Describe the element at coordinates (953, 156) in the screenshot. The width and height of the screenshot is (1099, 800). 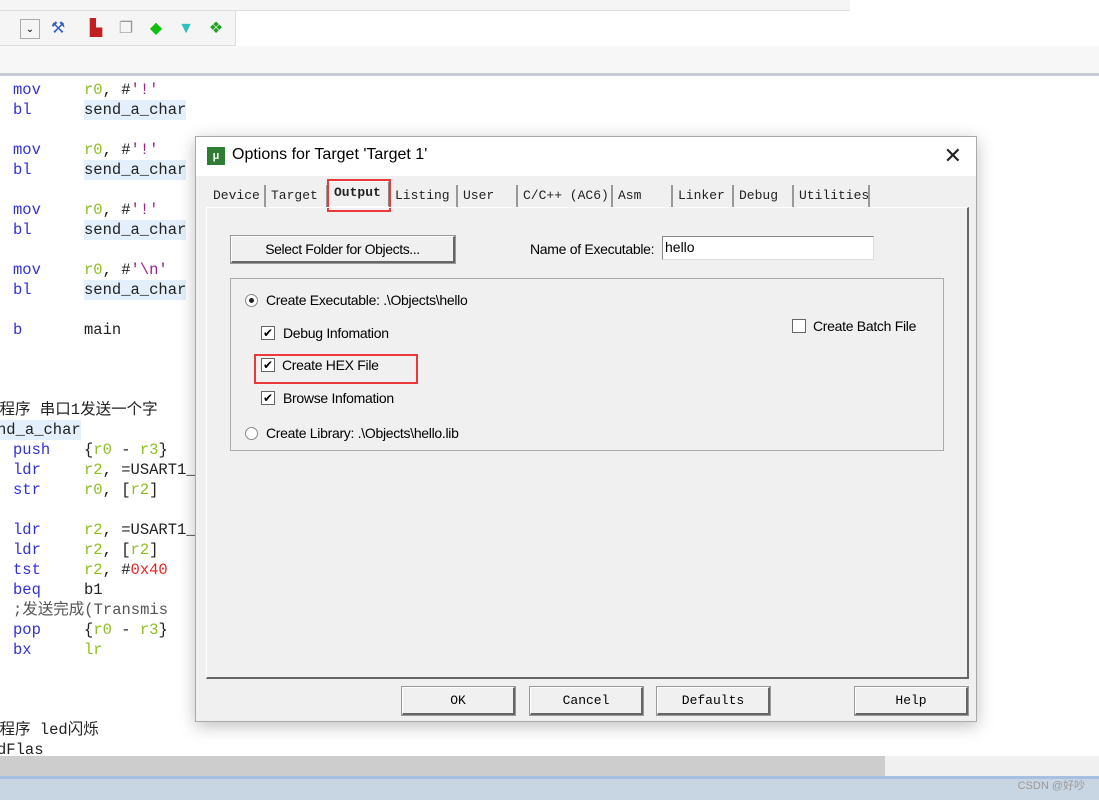
I see `close-icon: ✕` at that location.